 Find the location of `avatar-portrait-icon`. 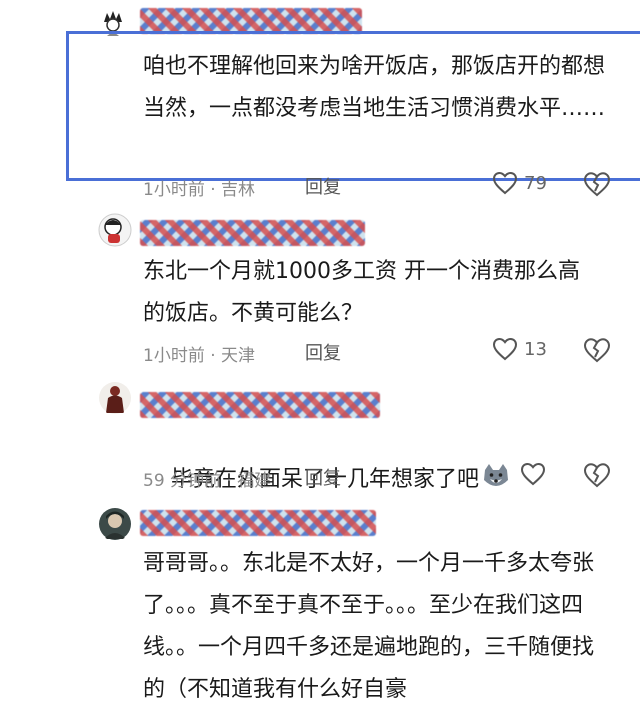

avatar-portrait-icon is located at coordinates (115, 524).